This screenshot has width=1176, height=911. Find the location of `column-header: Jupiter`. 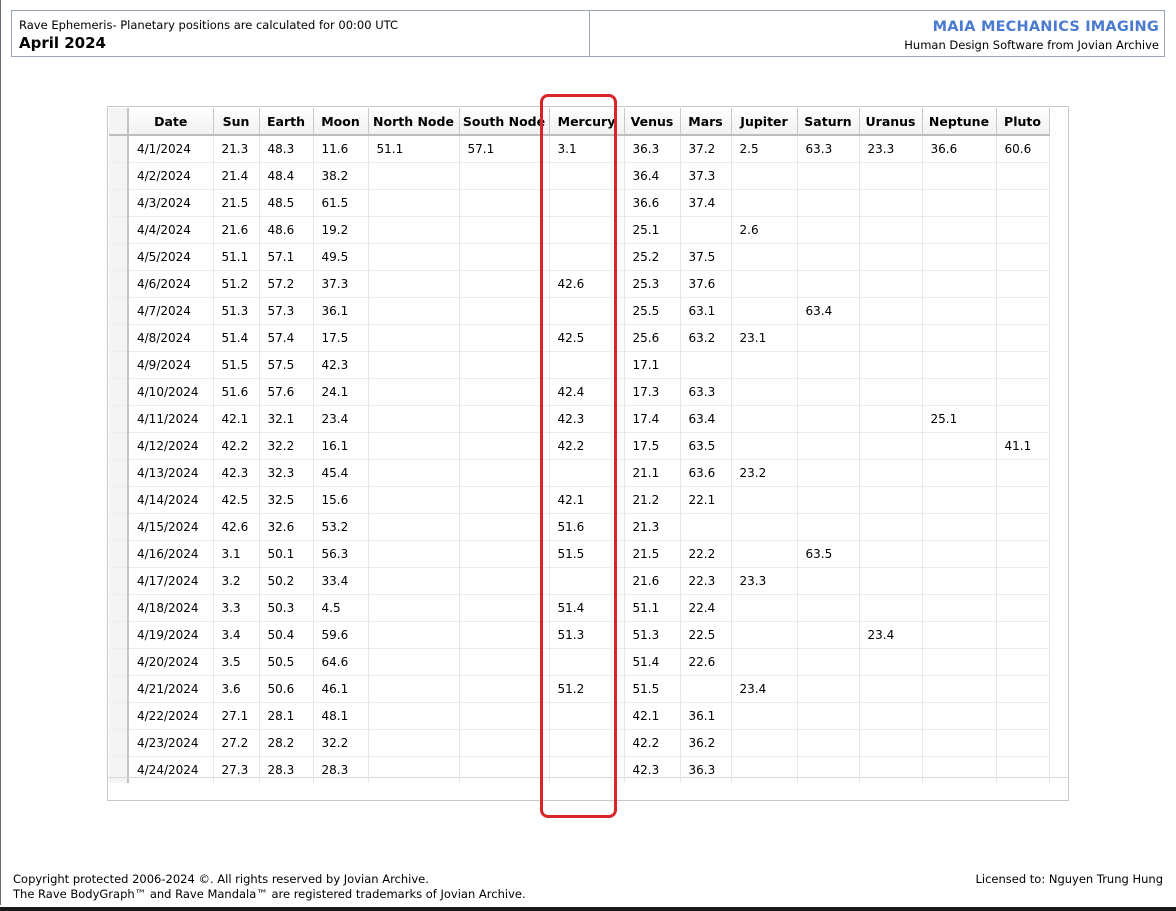

column-header: Jupiter is located at coordinates (764, 122).